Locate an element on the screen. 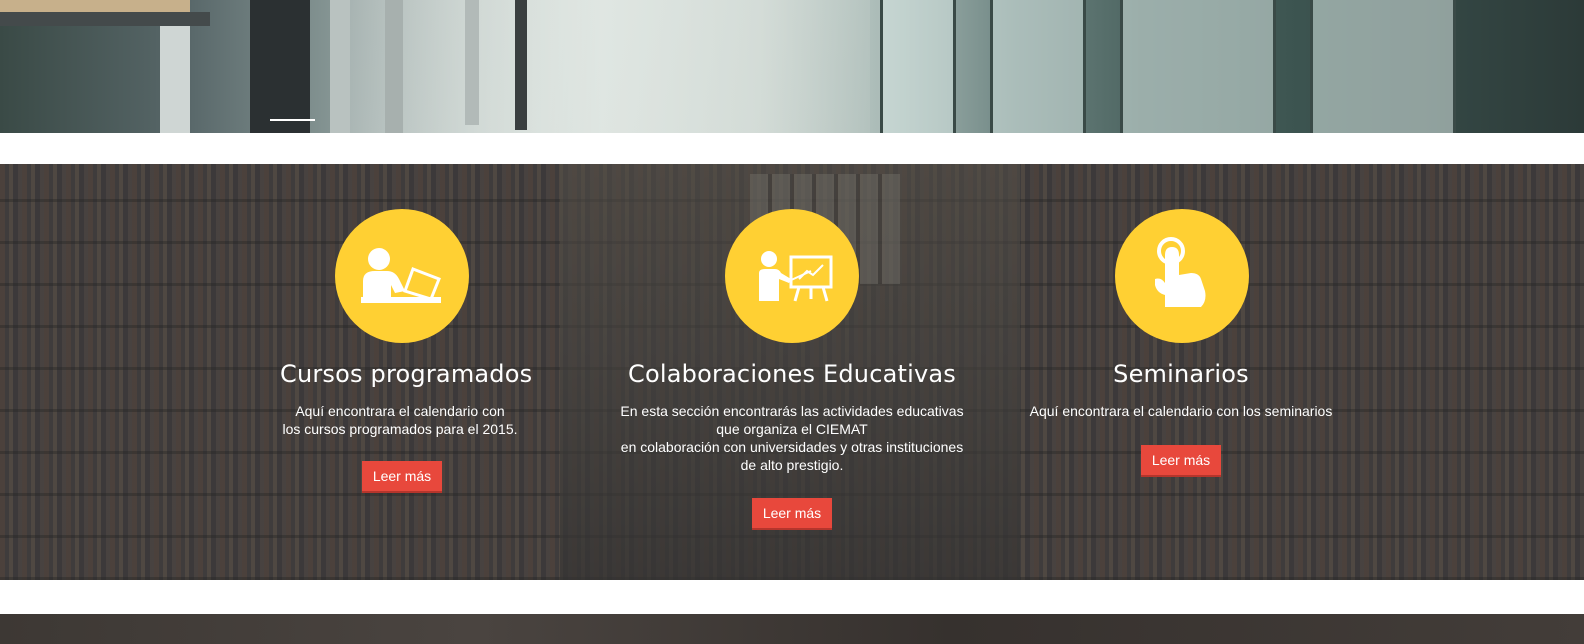  feature-title: Colaboraciones Educativas is located at coordinates (792, 374).